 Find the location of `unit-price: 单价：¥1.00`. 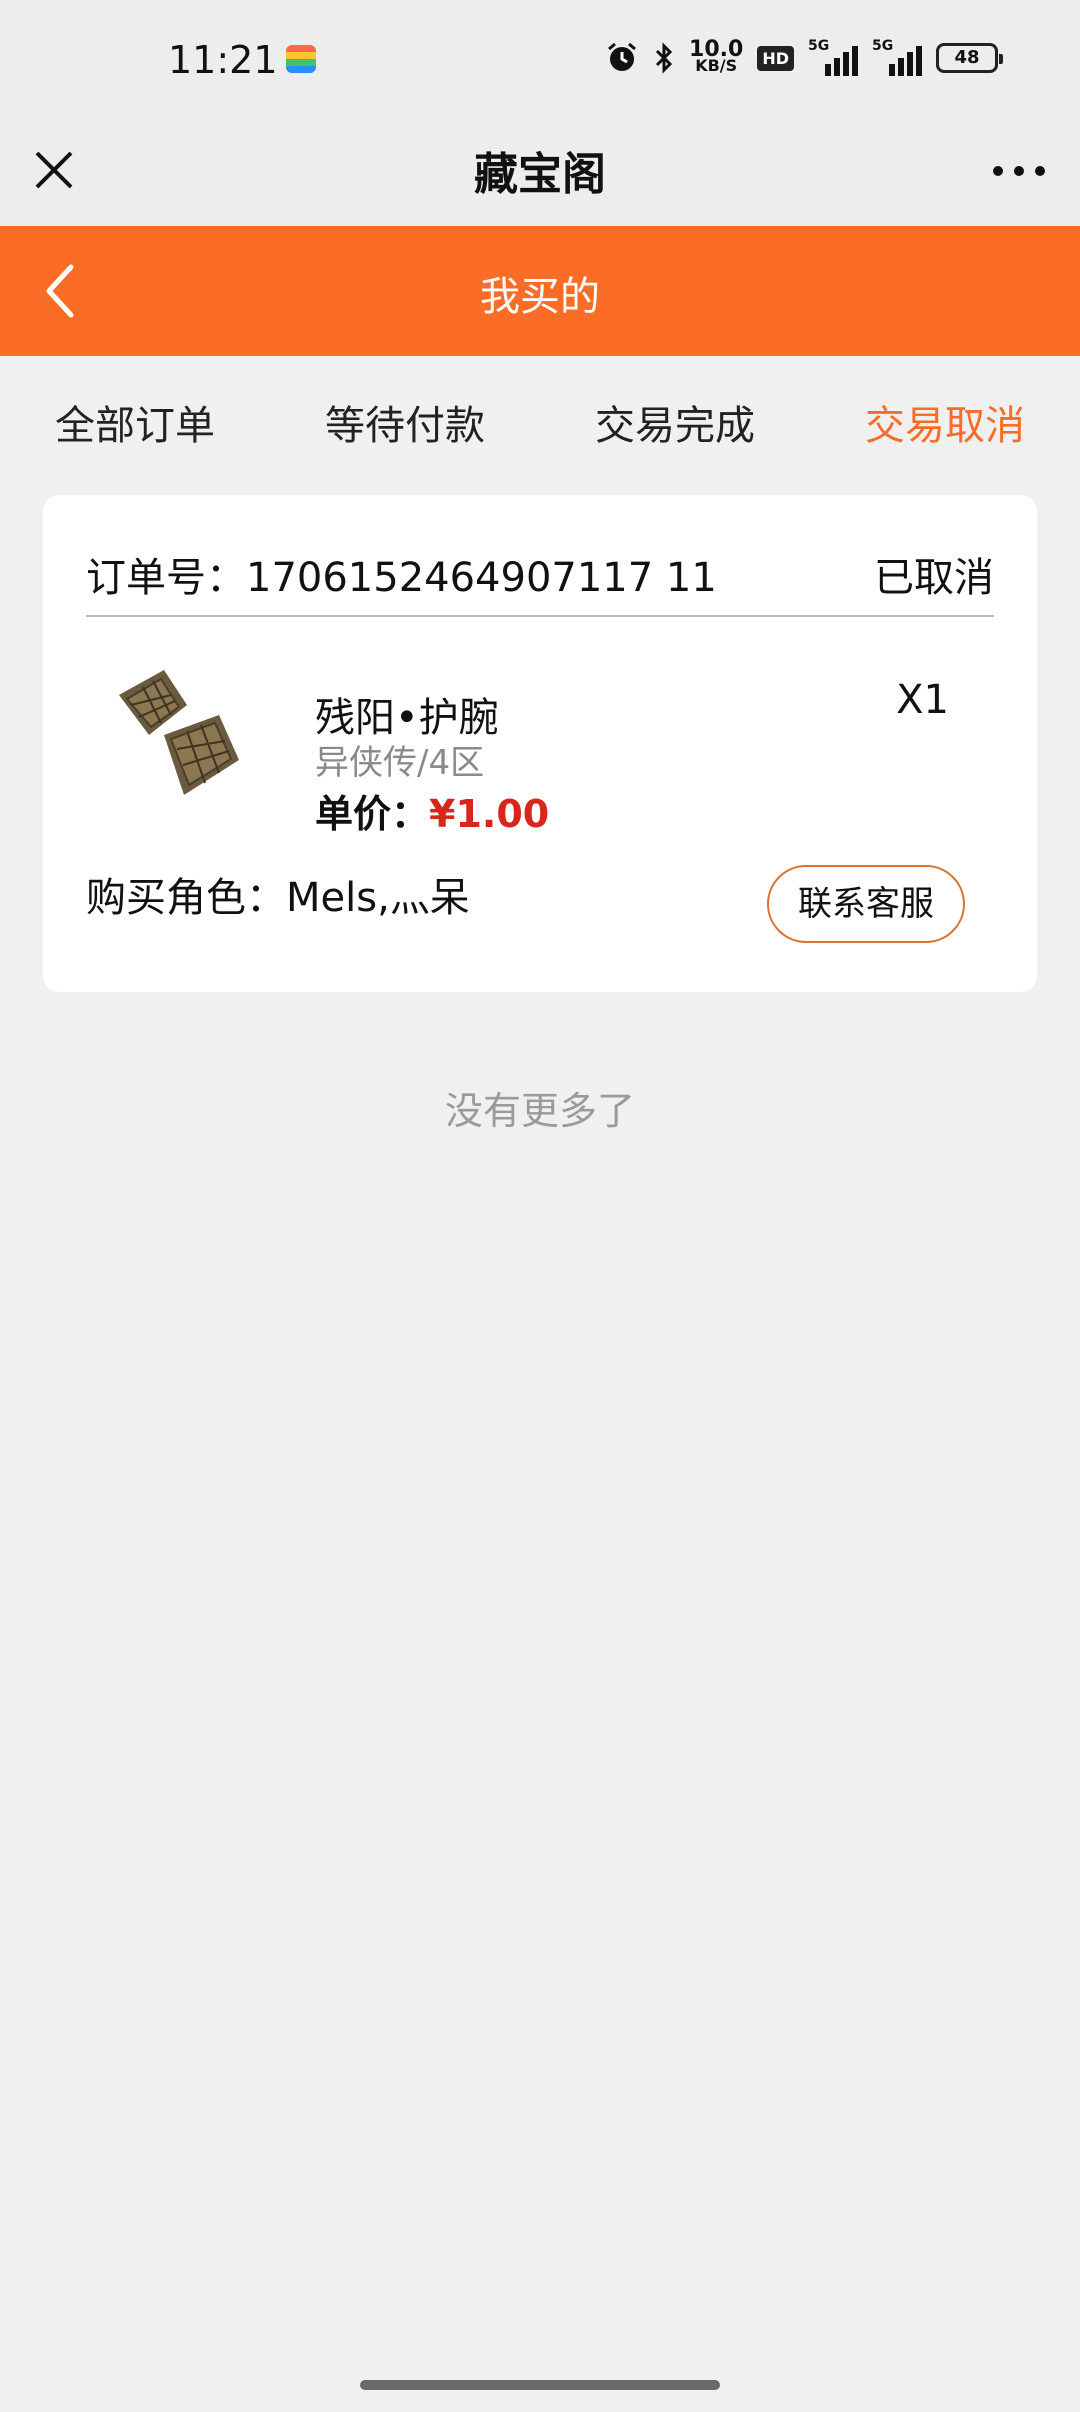

unit-price: 单价：¥1.00 is located at coordinates (432, 810).